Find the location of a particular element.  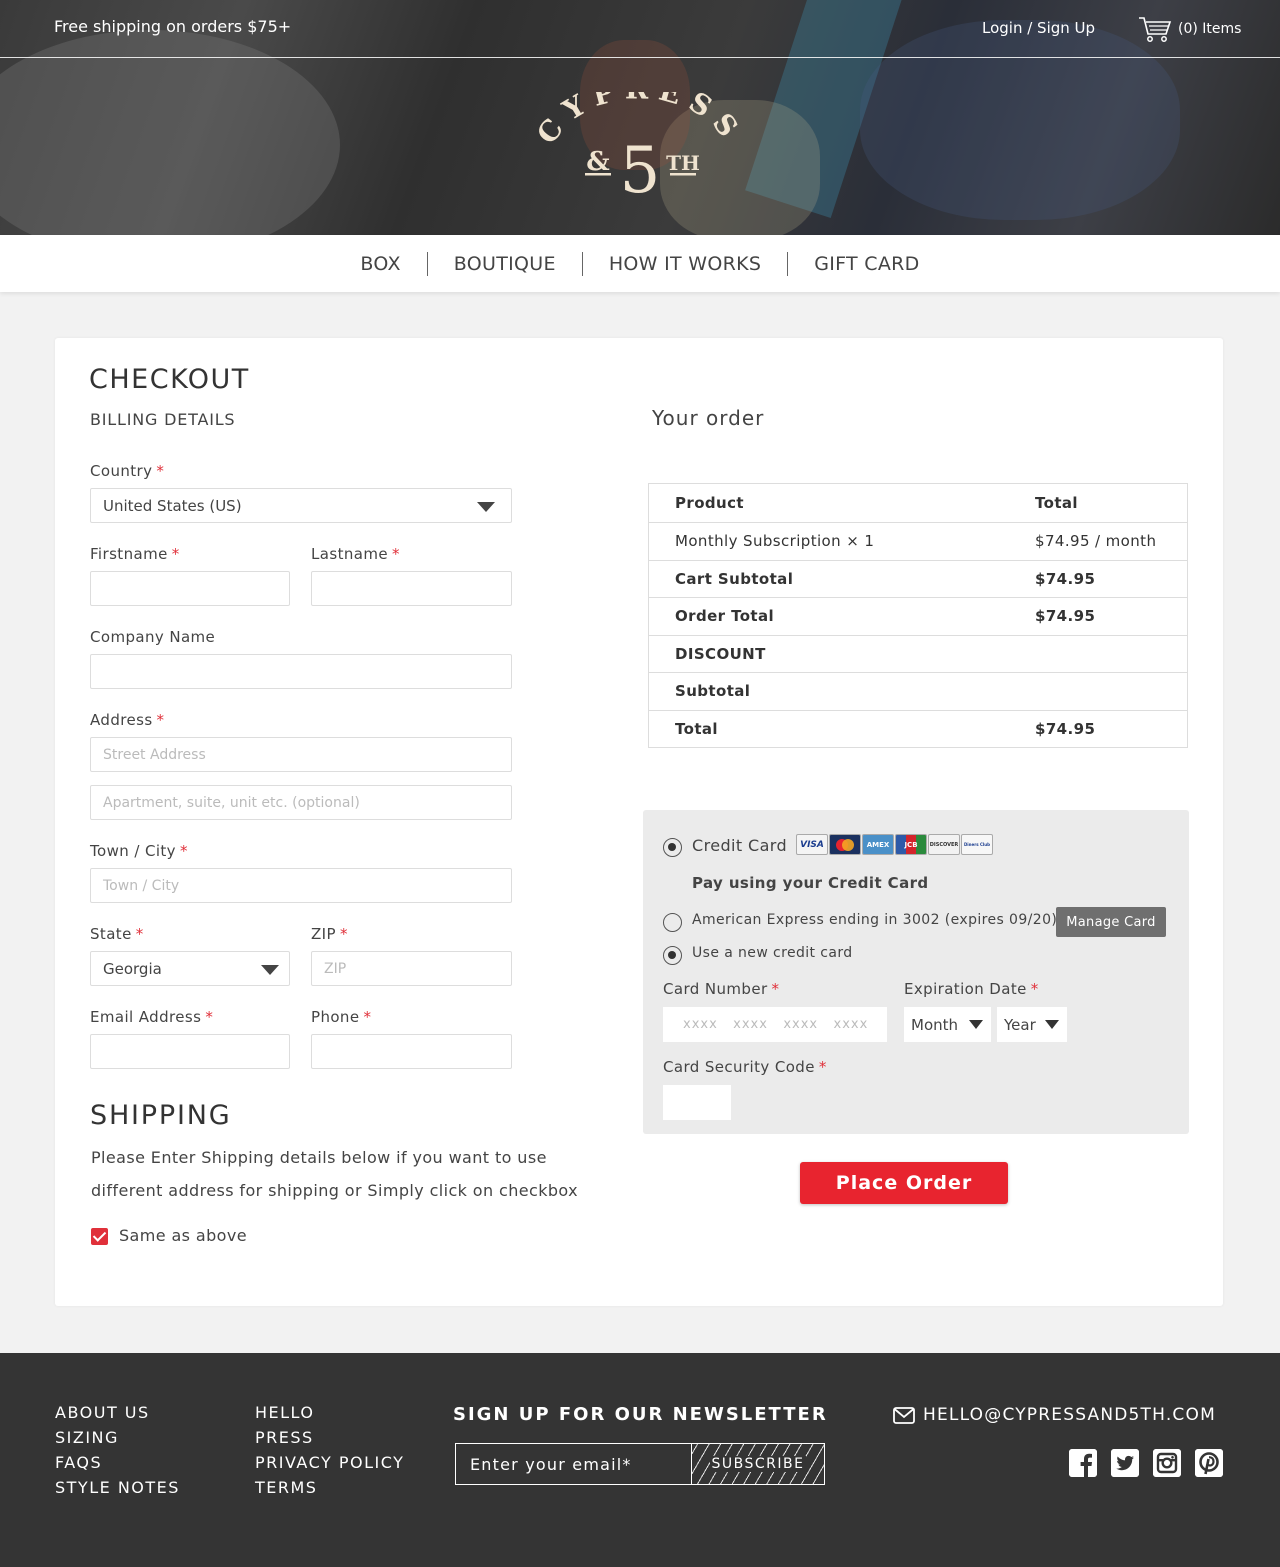

manage-card-button: Manage Card is located at coordinates (1111, 922).